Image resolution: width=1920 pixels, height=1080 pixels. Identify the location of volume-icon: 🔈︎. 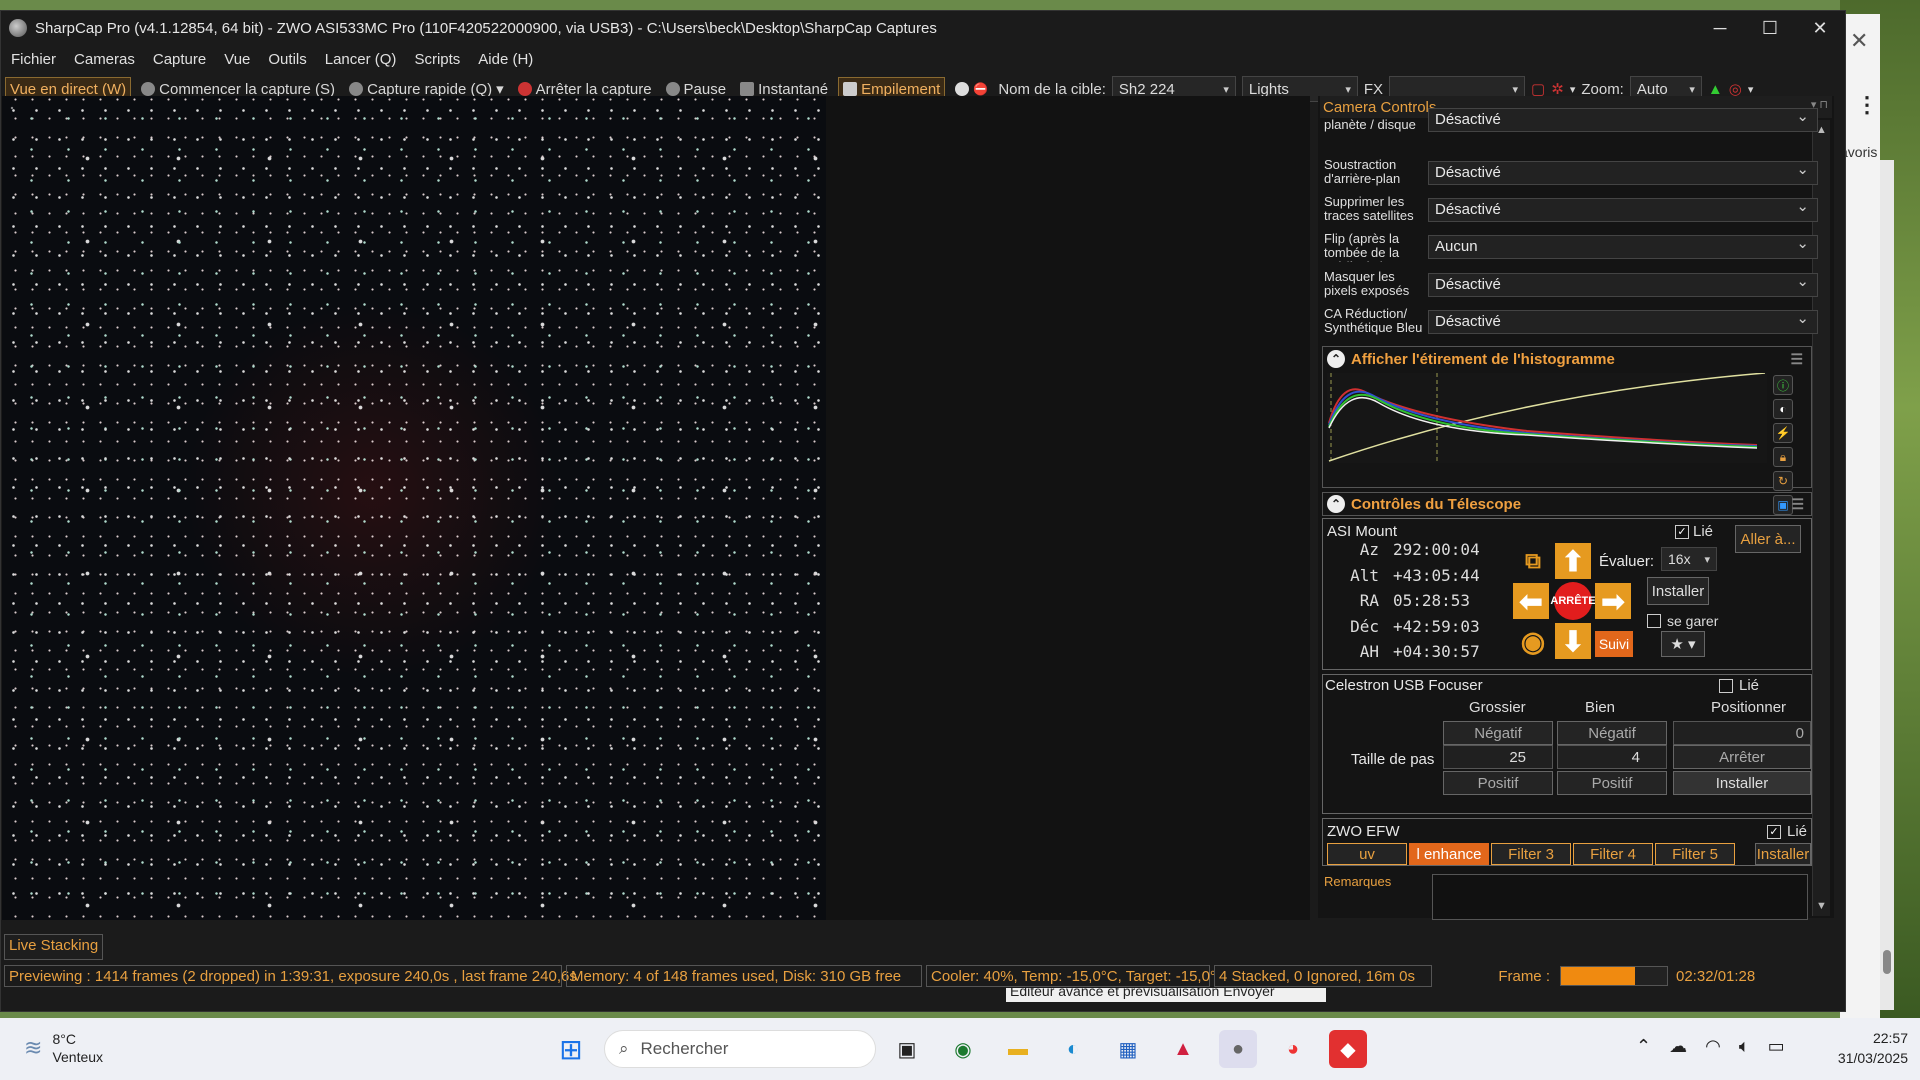
(1744, 1046).